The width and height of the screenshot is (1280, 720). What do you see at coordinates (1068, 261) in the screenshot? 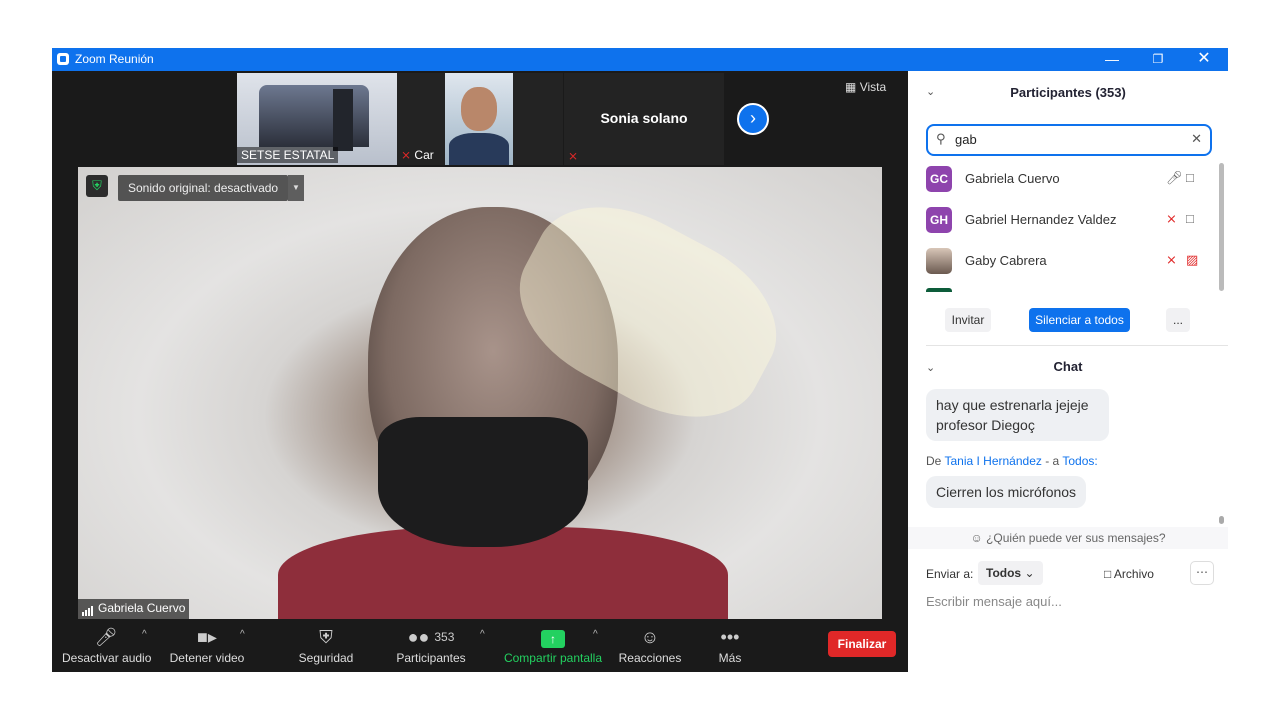
I see `participant-row: Gaby Cabrera ⨯ ▨` at bounding box center [1068, 261].